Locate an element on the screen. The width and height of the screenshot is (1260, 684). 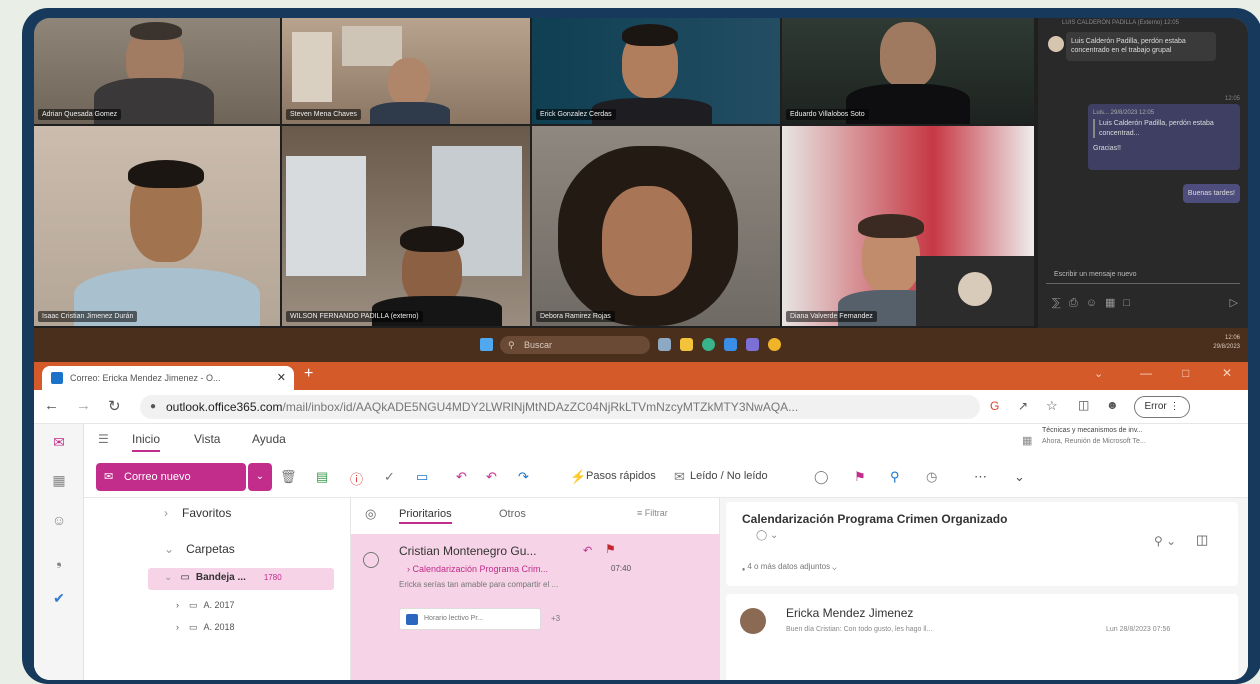
video-tile: Steven Mena Chaves is located at coordinates (406, 71).